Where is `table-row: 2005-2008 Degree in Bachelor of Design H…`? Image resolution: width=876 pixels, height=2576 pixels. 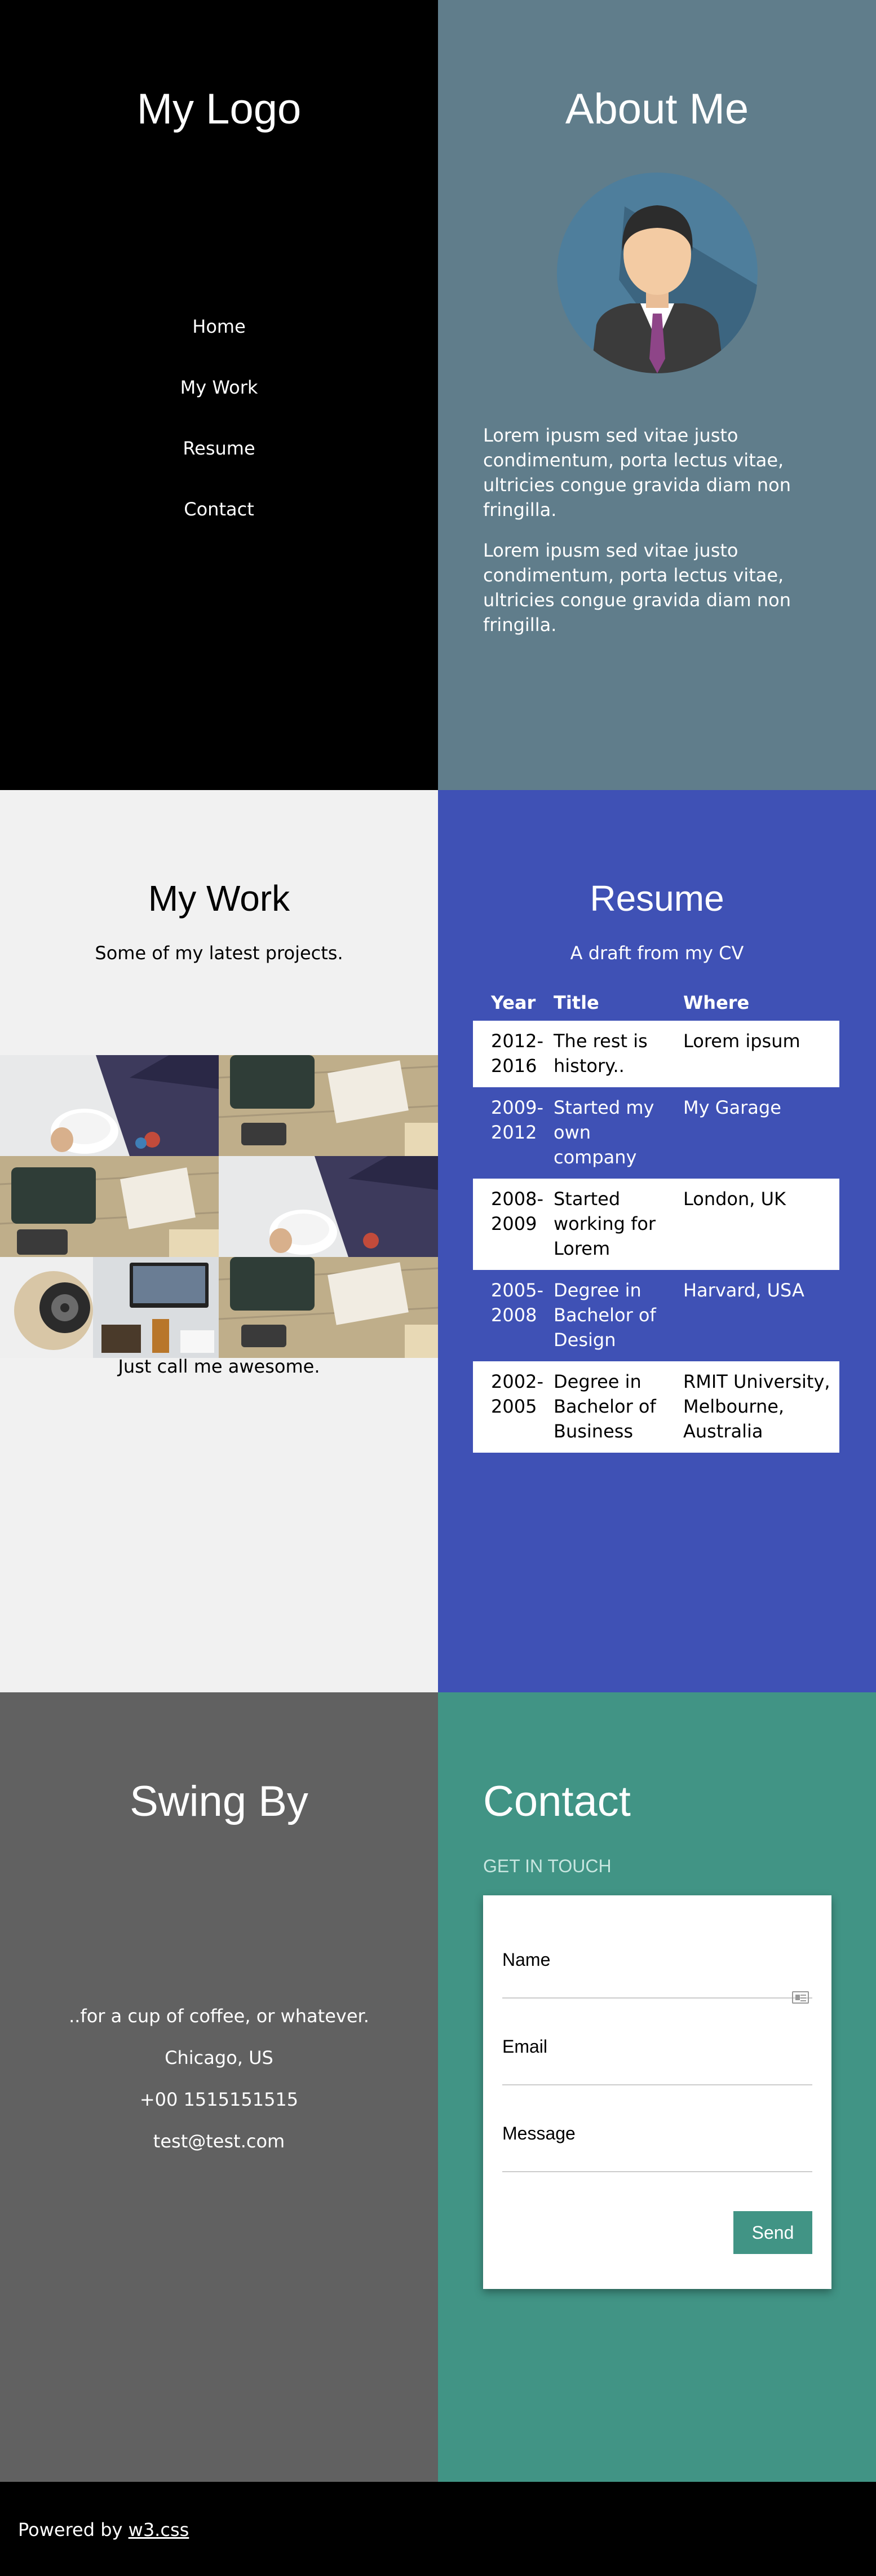 table-row: 2005-2008 Degree in Bachelor of Design H… is located at coordinates (656, 1315).